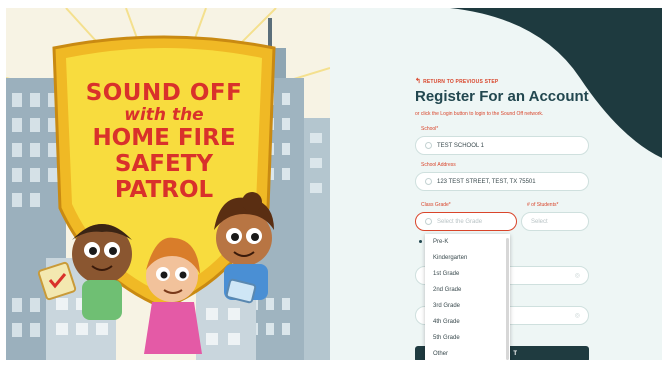 Image resolution: width=668 pixels, height=367 pixels. Describe the element at coordinates (467, 258) in the screenshot. I see `grade-option: Kindergarten` at that location.